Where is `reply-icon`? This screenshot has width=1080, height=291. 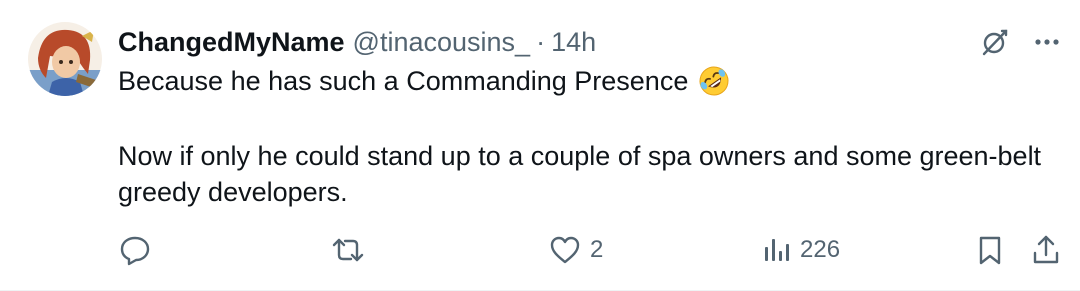
reply-icon is located at coordinates (135, 251).